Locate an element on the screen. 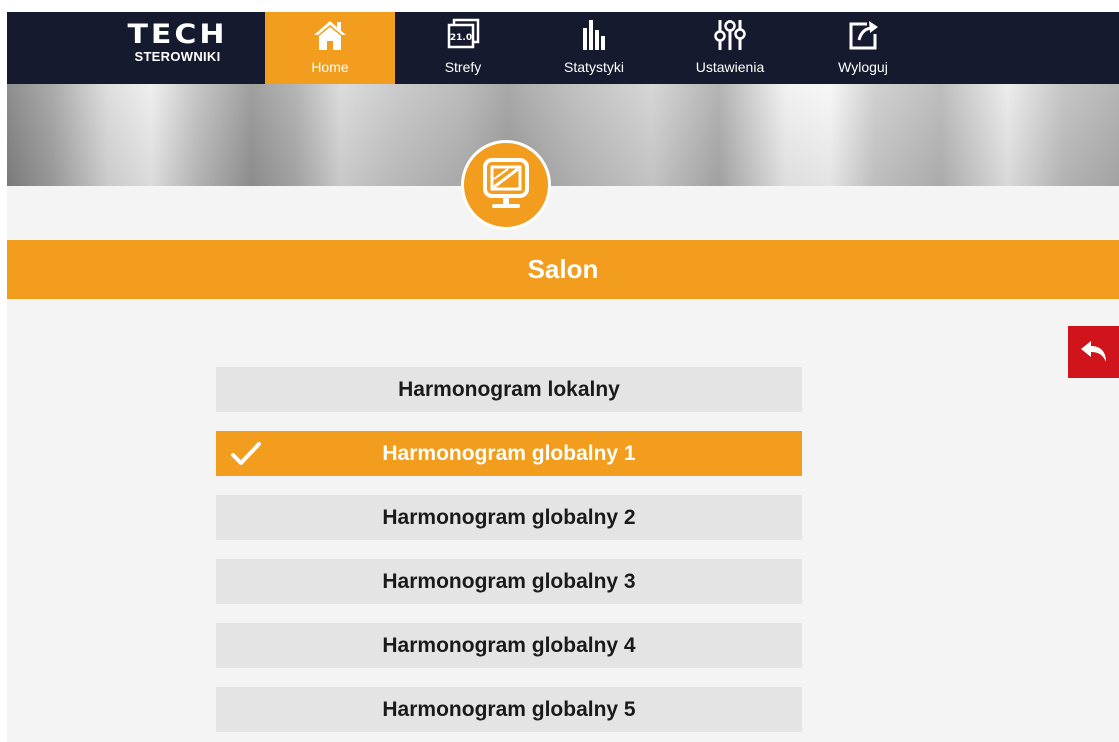 This screenshot has width=1119, height=742. nav-home: Home is located at coordinates (330, 48).